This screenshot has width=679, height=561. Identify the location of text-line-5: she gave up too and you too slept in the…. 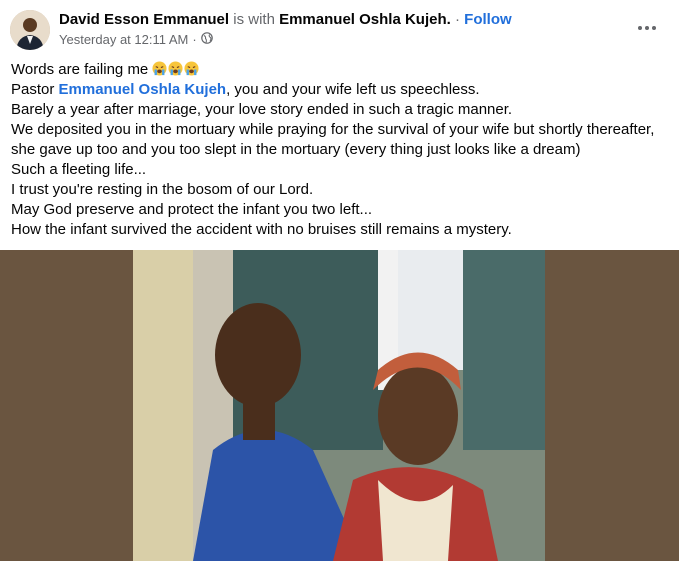
(296, 149).